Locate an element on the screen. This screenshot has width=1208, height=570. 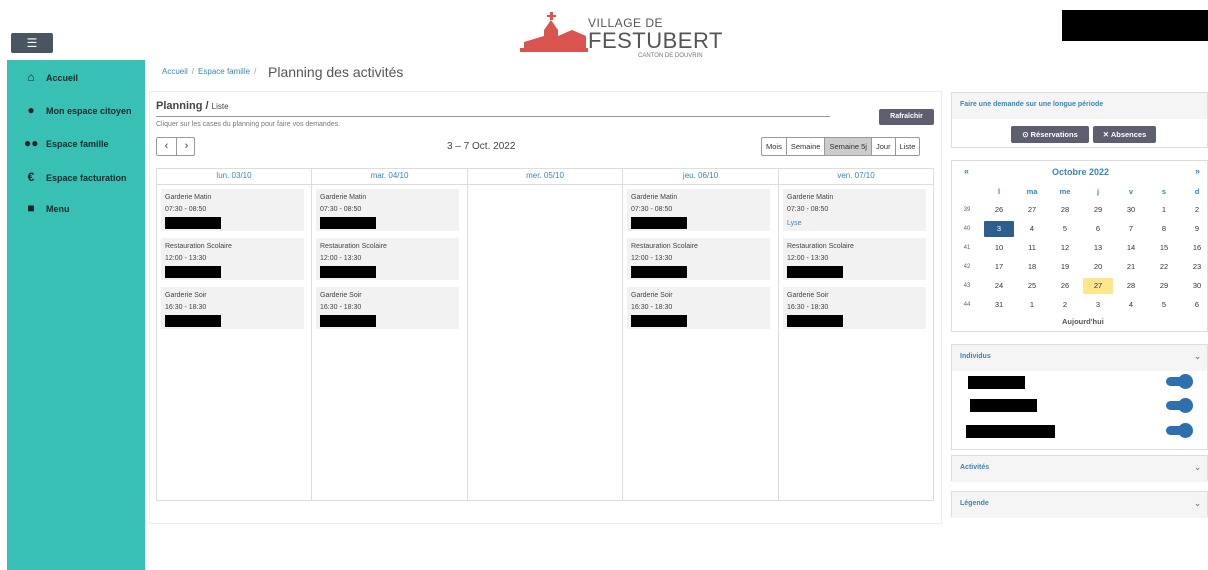
calendar-next-button: » is located at coordinates (1197, 171).